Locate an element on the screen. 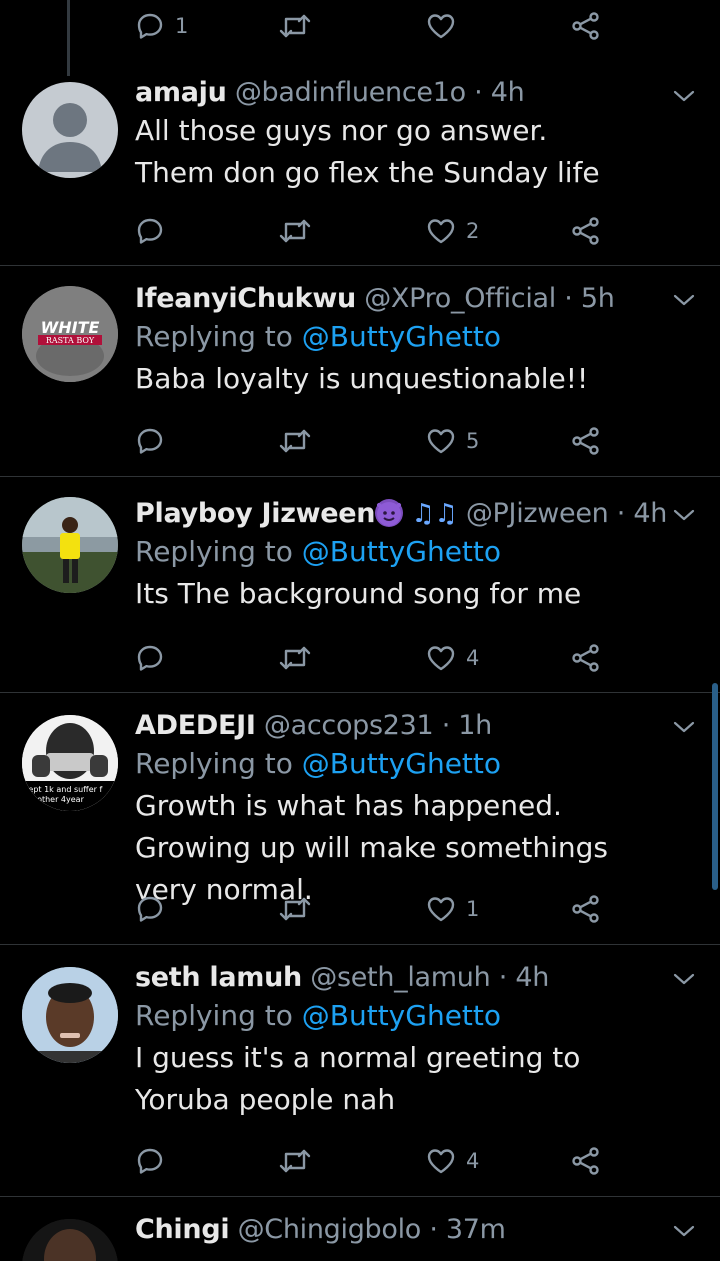 Image resolution: width=720 pixels, height=1261 pixels. tweet-text: Its The background song for me is located at coordinates (358, 593).